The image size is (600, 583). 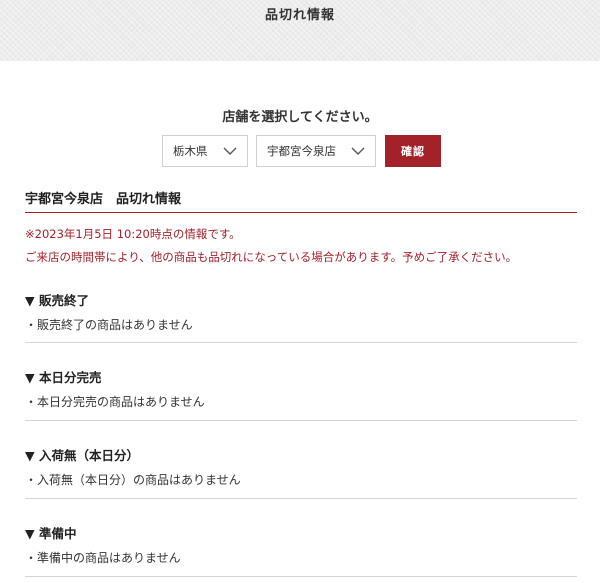 What do you see at coordinates (413, 151) in the screenshot?
I see `confirm-button: 確認` at bounding box center [413, 151].